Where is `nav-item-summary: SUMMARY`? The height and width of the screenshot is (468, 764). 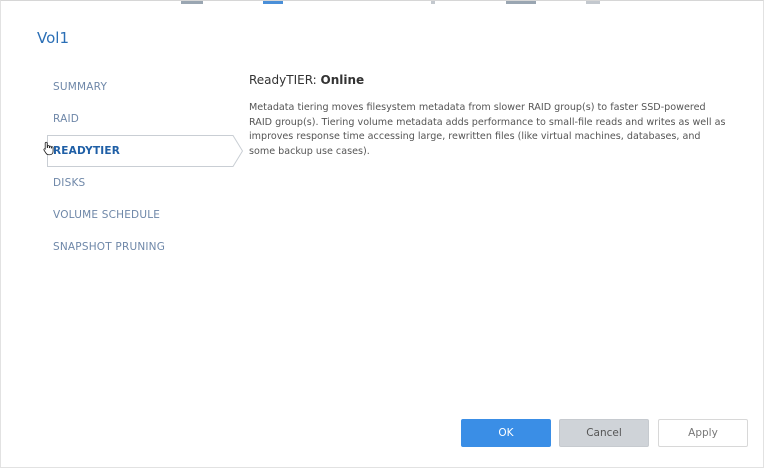
nav-item-summary: SUMMARY is located at coordinates (127, 87).